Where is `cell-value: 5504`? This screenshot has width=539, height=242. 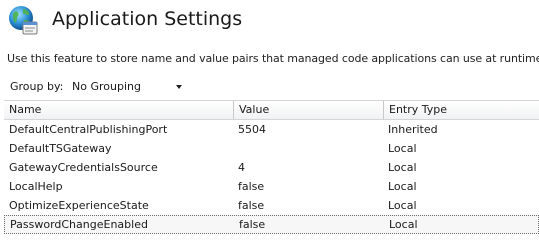
cell-value: 5504 is located at coordinates (252, 129).